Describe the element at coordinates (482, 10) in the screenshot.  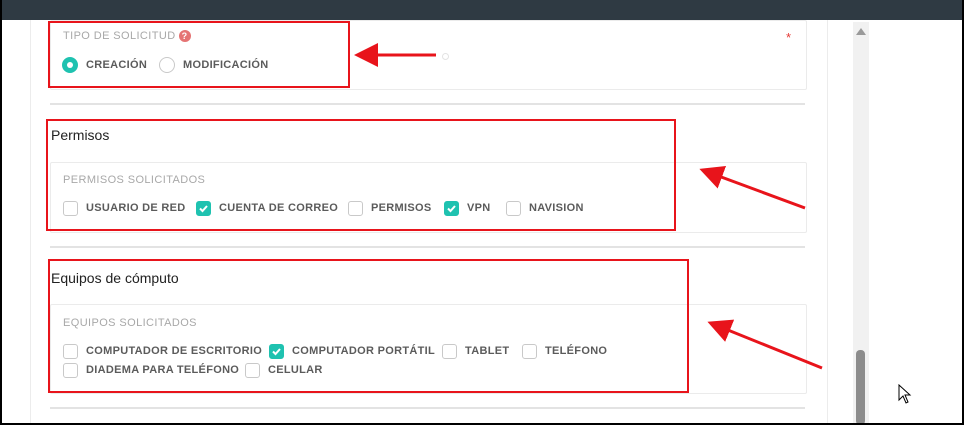
I see `top-bar` at that location.